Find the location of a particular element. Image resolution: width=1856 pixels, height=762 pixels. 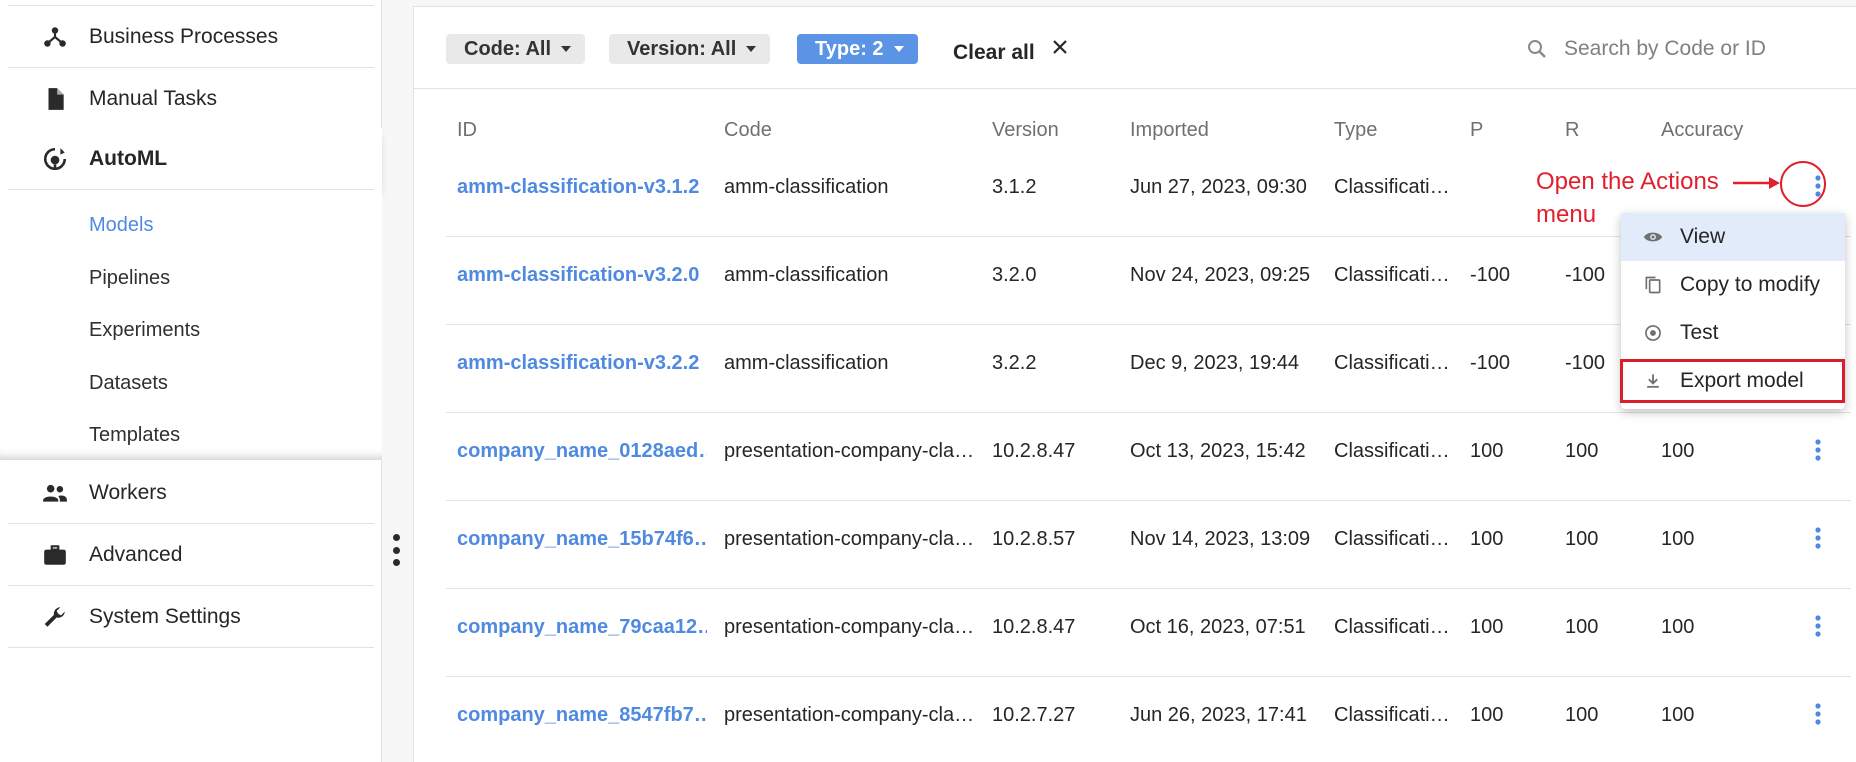

annotation-highlight-box is located at coordinates (1732, 381).